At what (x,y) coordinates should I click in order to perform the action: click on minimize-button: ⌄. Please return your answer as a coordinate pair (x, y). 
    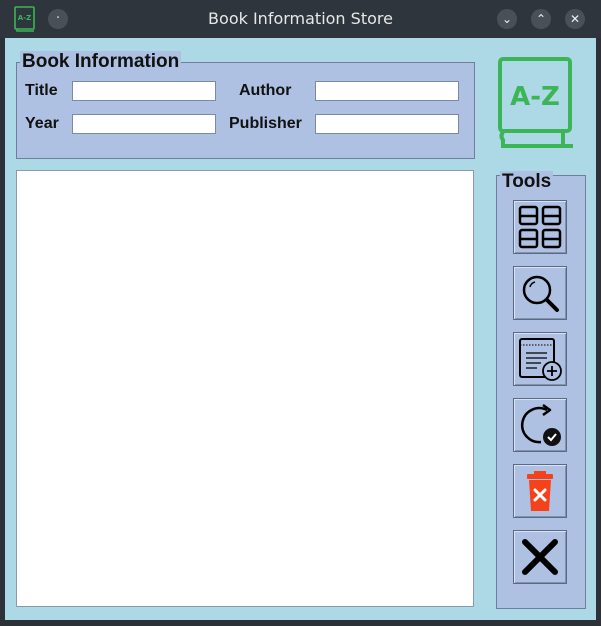
    Looking at the image, I should click on (507, 19).